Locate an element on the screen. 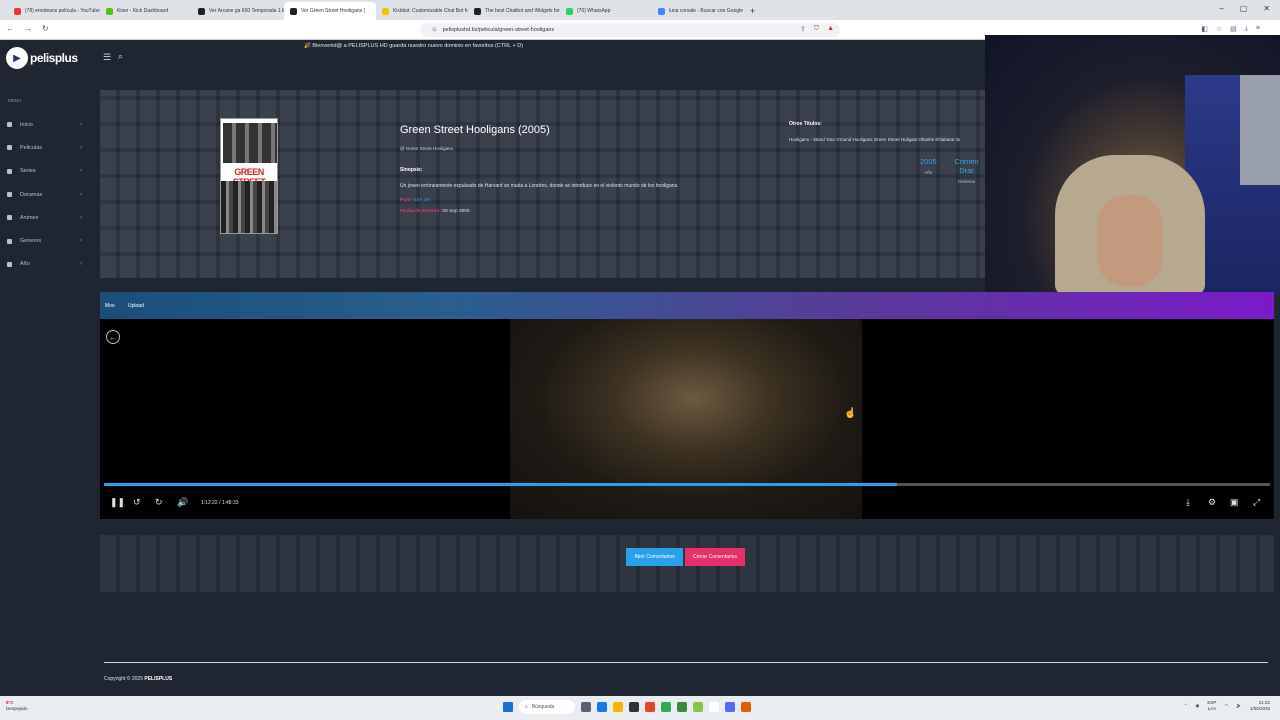  browser-tab: Kickbot: Customizable Chat Bot for is located at coordinates (422, 11).